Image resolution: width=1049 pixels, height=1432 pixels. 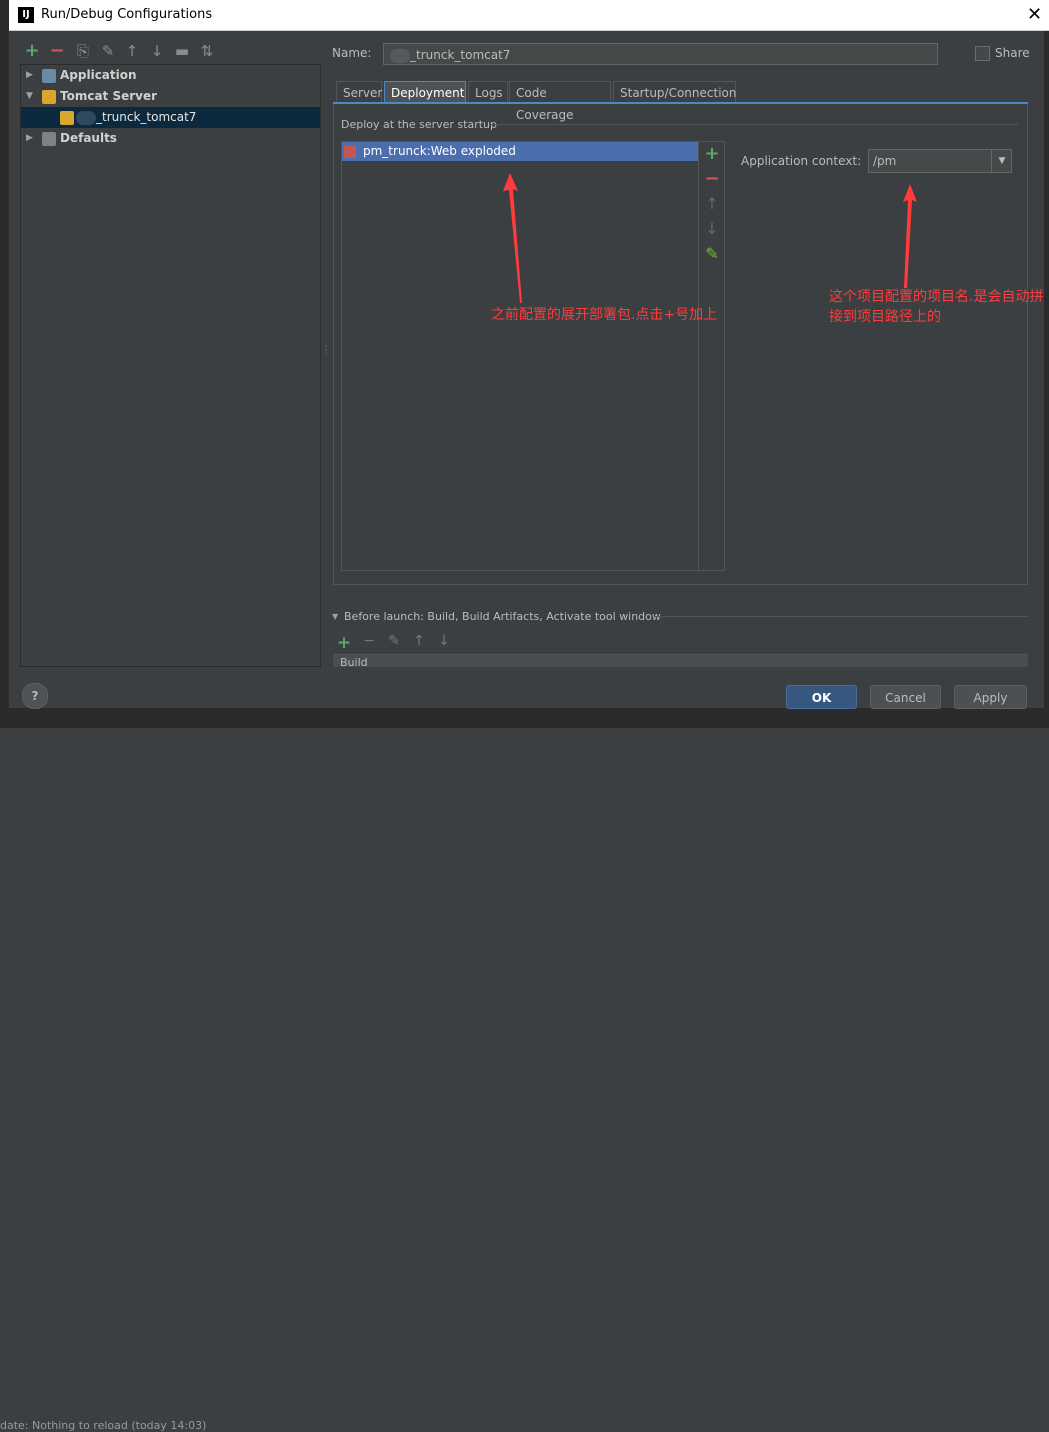 I want to click on tab-code-coverage: Code Coverage, so click(x=560, y=101).